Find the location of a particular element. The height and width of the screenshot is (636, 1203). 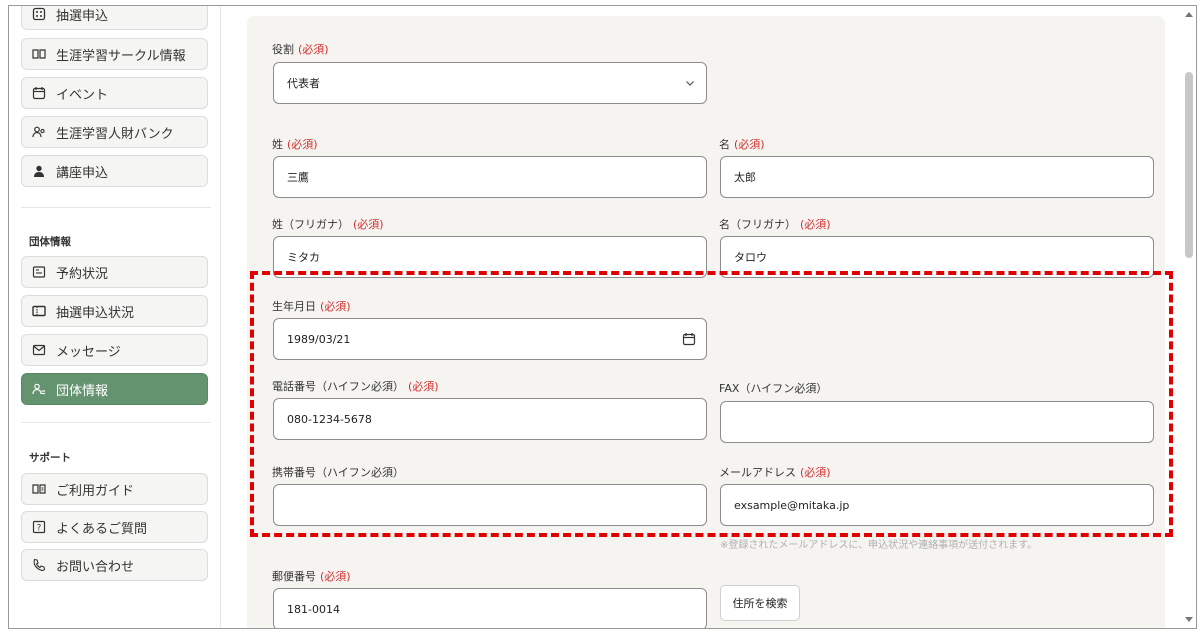

scrollbar-thumb is located at coordinates (1189, 165).